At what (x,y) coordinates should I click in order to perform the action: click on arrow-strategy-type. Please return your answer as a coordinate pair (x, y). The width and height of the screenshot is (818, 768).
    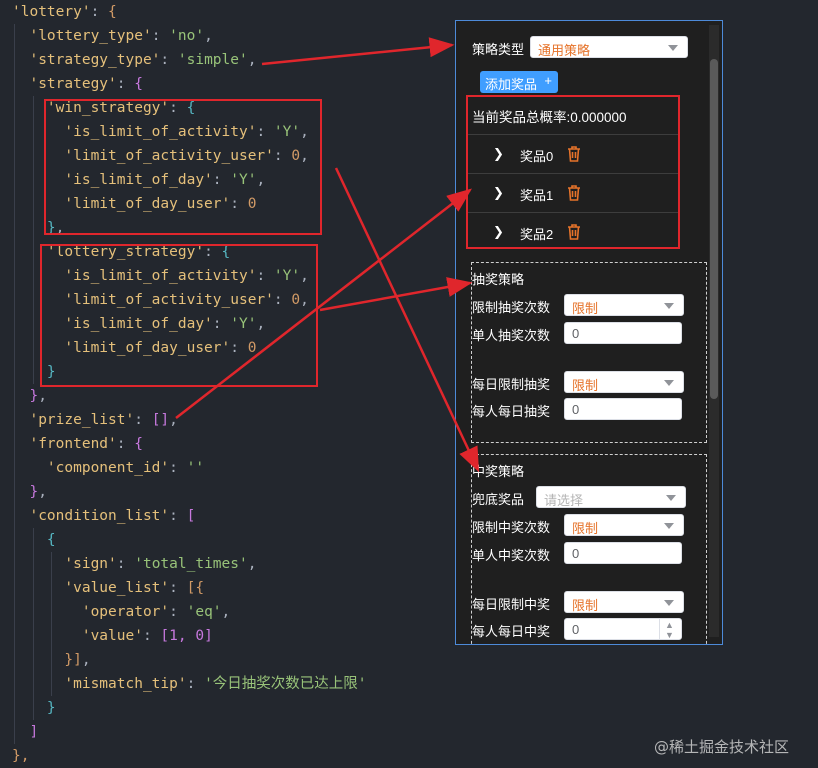
    Looking at the image, I should click on (358, 51).